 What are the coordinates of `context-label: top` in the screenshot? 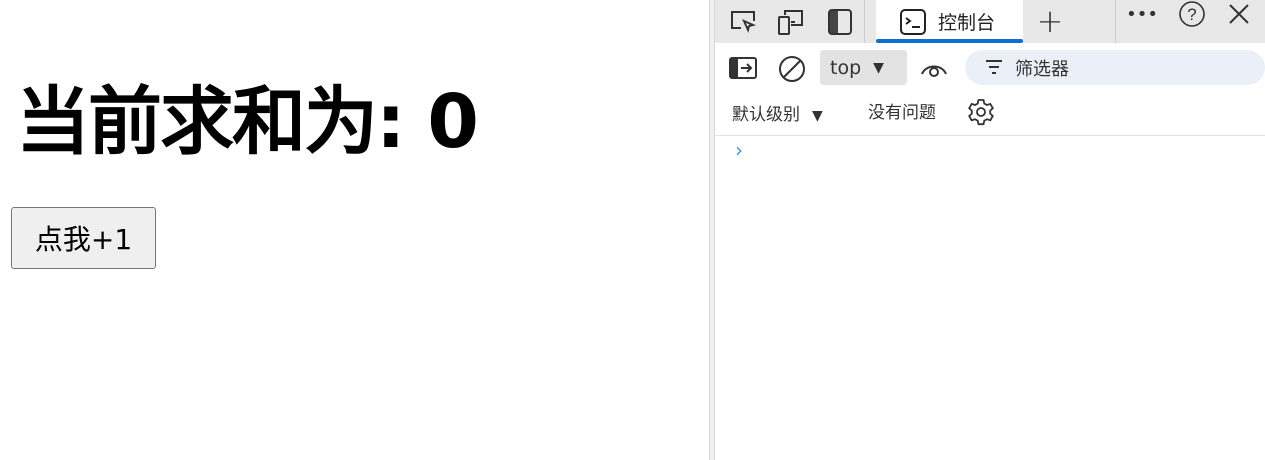 It's located at (846, 67).